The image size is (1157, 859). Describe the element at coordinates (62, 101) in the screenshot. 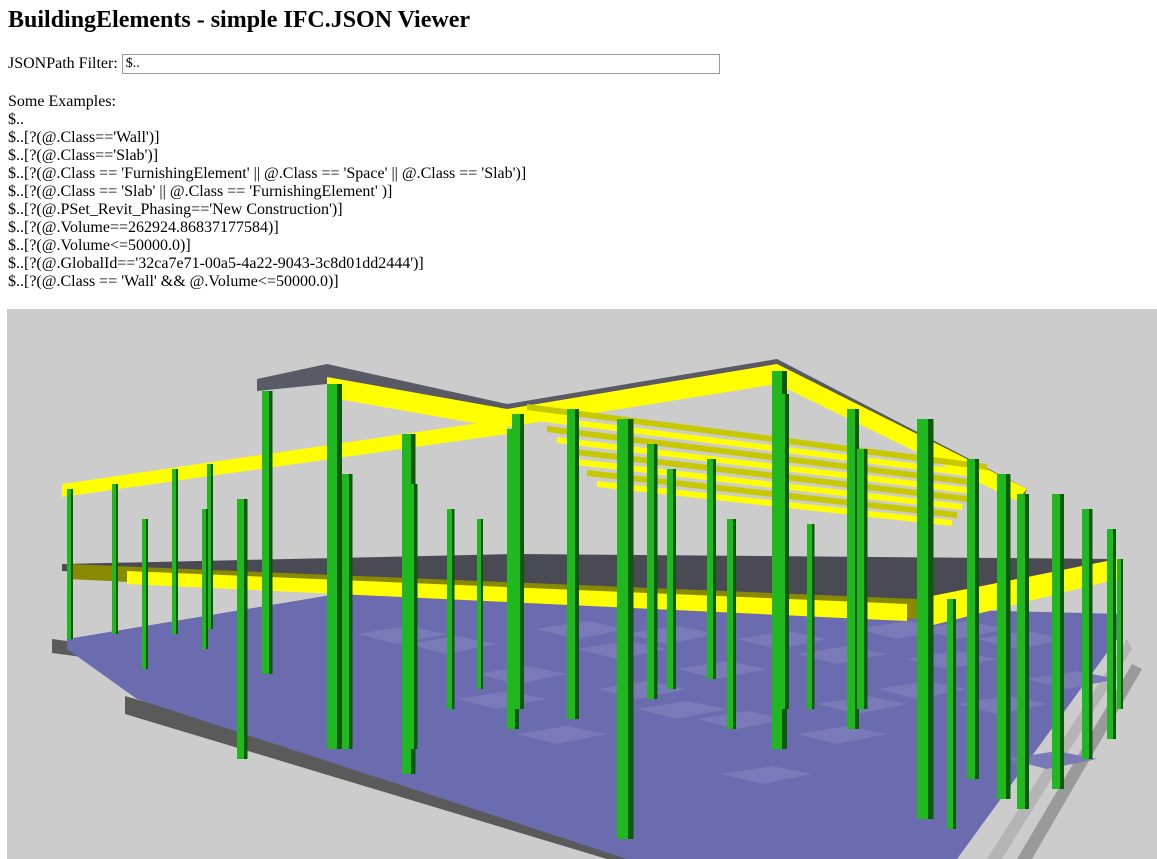

I see `examples-heading: Some Examples:` at that location.